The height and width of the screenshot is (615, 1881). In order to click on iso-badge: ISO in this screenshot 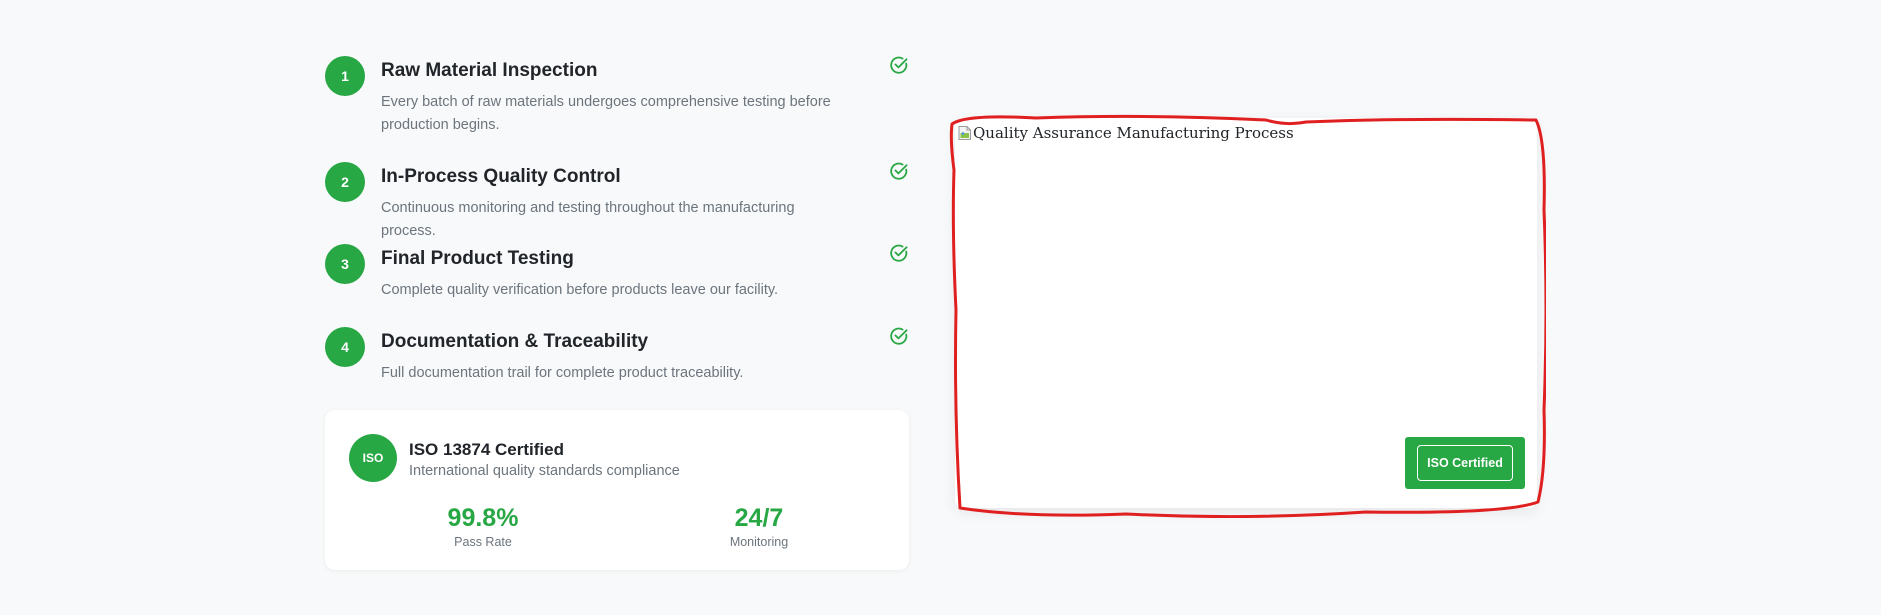, I will do `click(373, 458)`.